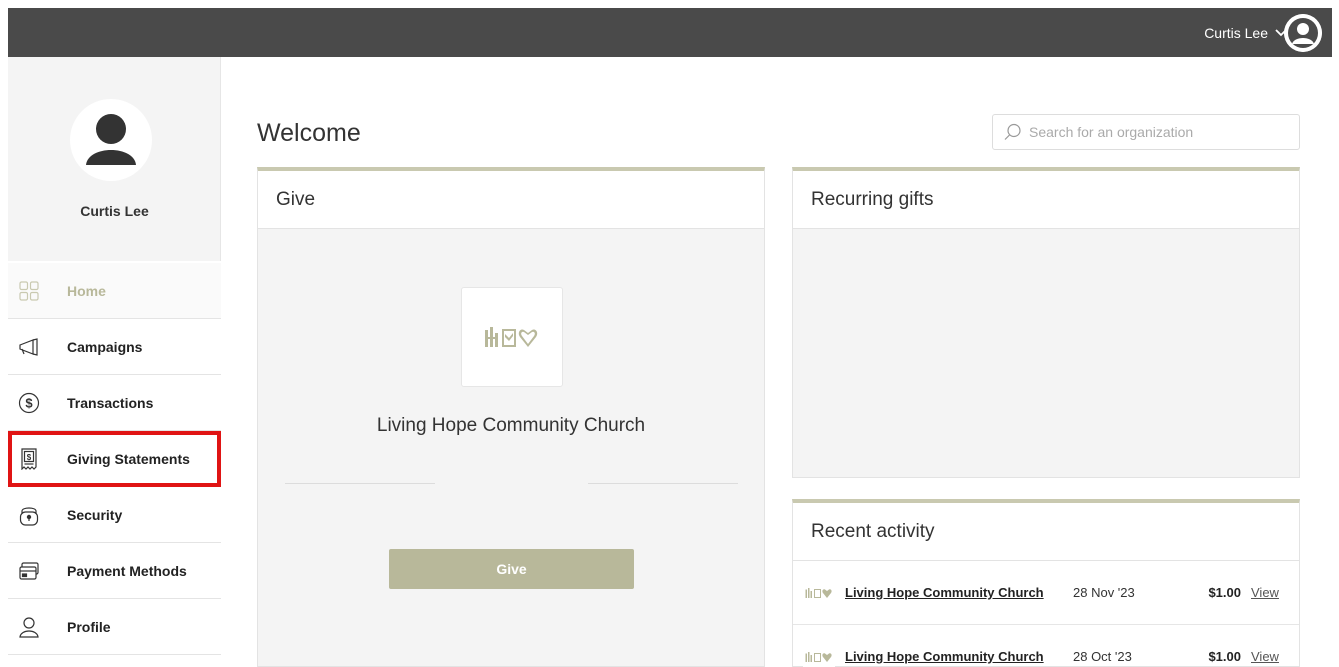 The width and height of the screenshot is (1339, 667). Describe the element at coordinates (110, 402) in the screenshot. I see `sidebar-item-label: Transactions` at that location.